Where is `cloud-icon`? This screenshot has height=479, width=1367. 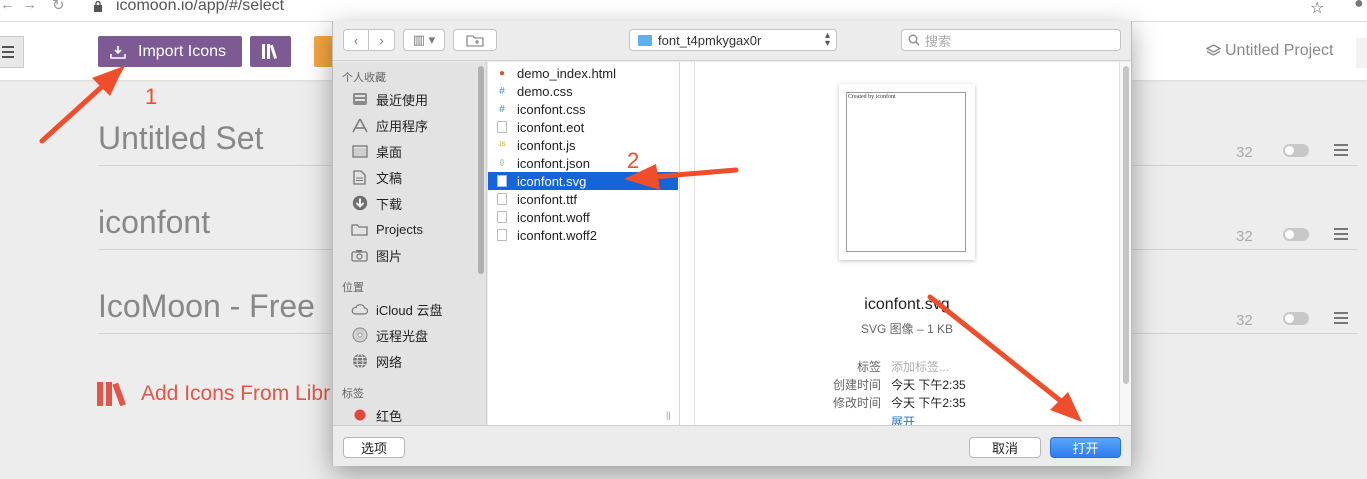 cloud-icon is located at coordinates (359, 309).